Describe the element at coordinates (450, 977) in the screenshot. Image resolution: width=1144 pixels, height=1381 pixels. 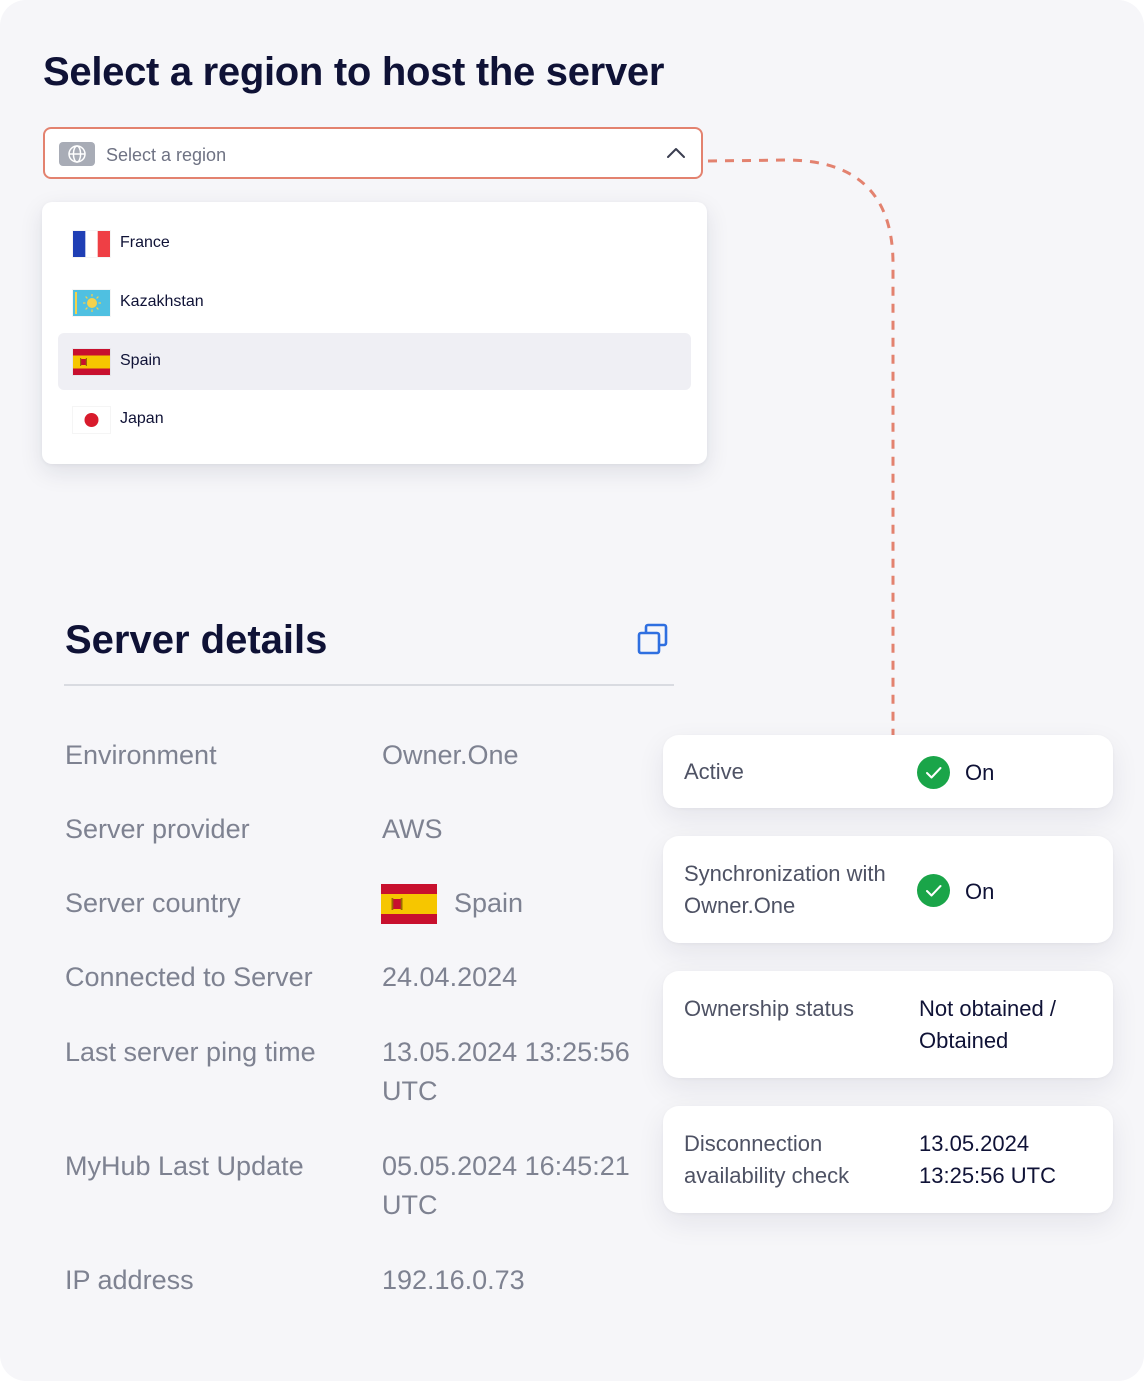
I see `detail-value-connected: 24.04.2024` at that location.